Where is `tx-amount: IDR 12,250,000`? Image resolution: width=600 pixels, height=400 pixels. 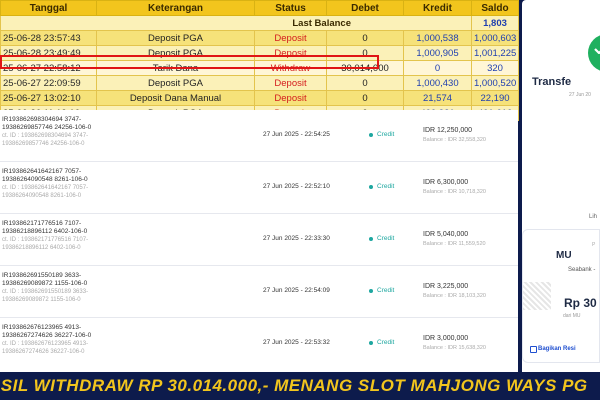 tx-amount: IDR 12,250,000 is located at coordinates (448, 130).